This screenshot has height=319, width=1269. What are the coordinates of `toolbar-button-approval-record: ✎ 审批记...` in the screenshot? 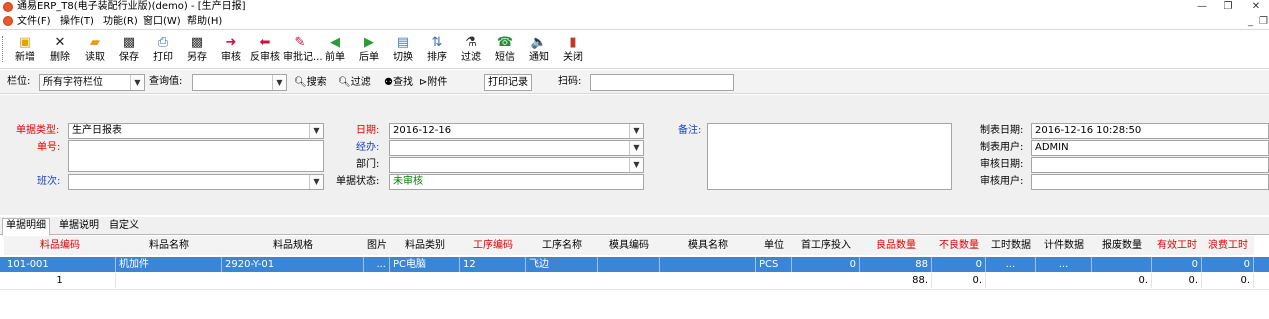 It's located at (303, 50).